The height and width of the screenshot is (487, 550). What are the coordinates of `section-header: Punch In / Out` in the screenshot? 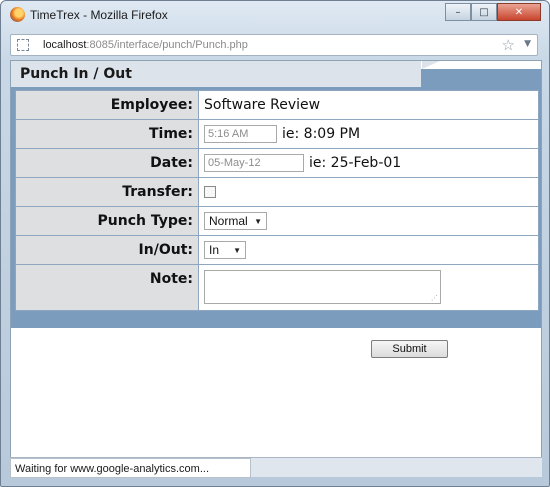 It's located at (276, 74).